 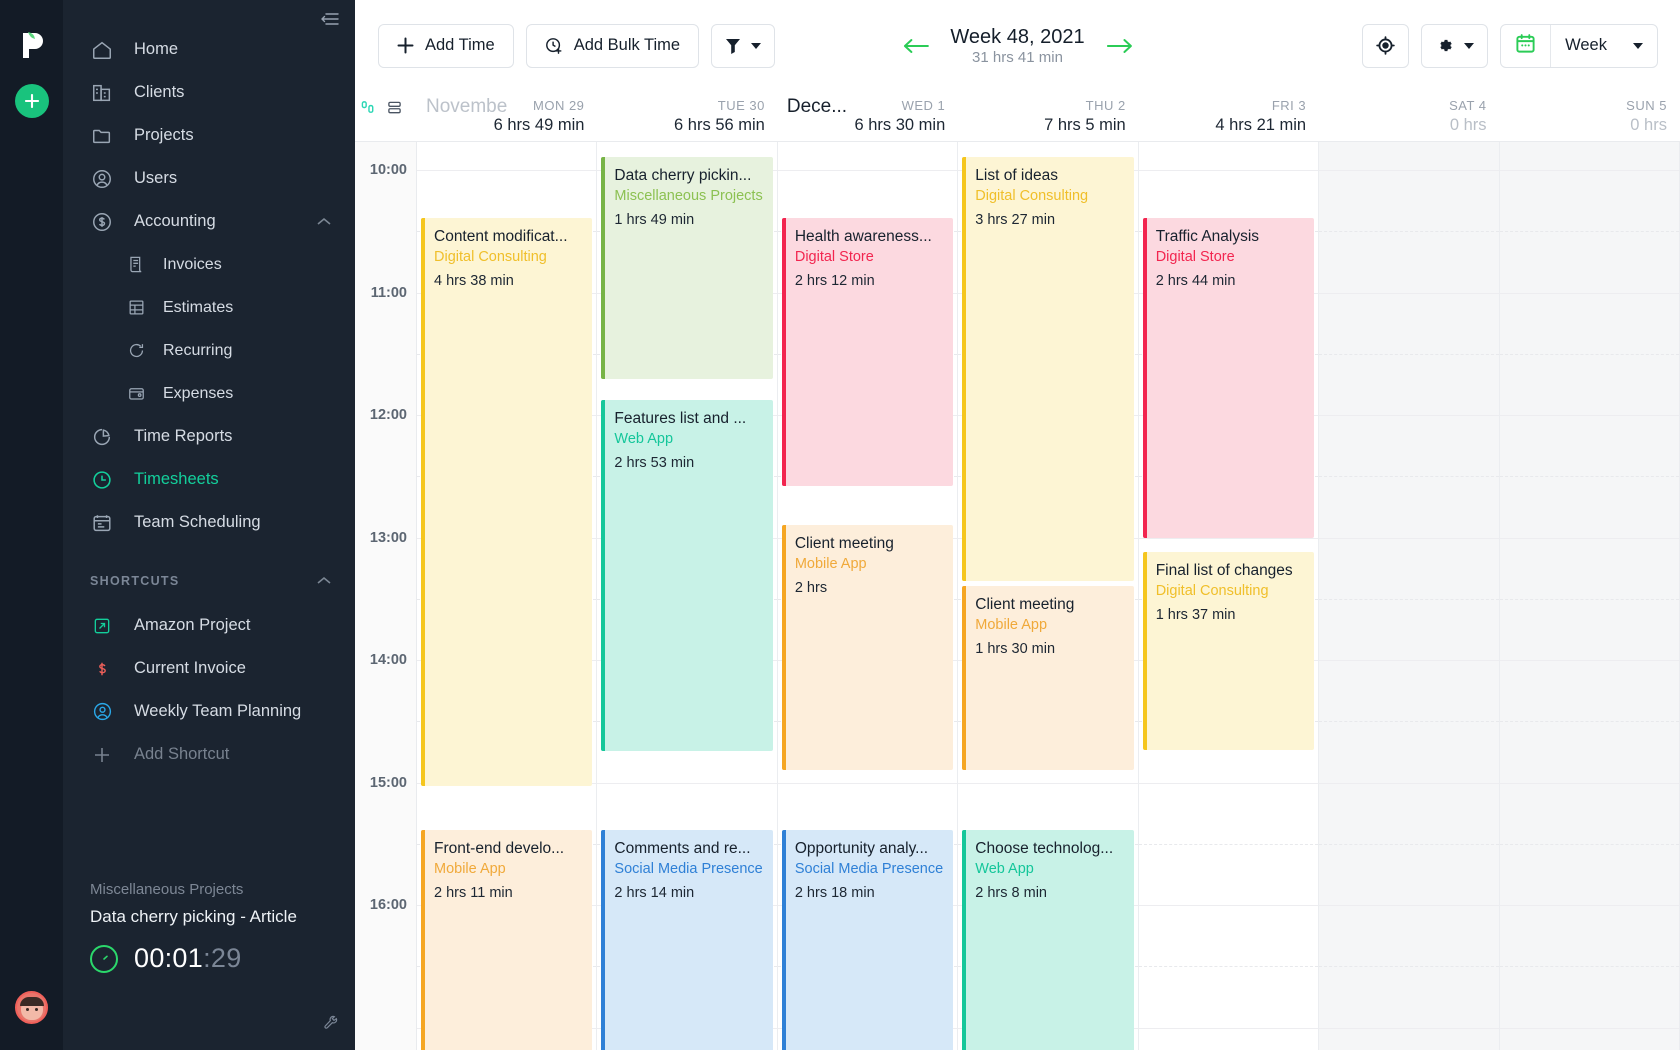 What do you see at coordinates (209, 264) in the screenshot?
I see `sidebar-item-invoices: Invoices` at bounding box center [209, 264].